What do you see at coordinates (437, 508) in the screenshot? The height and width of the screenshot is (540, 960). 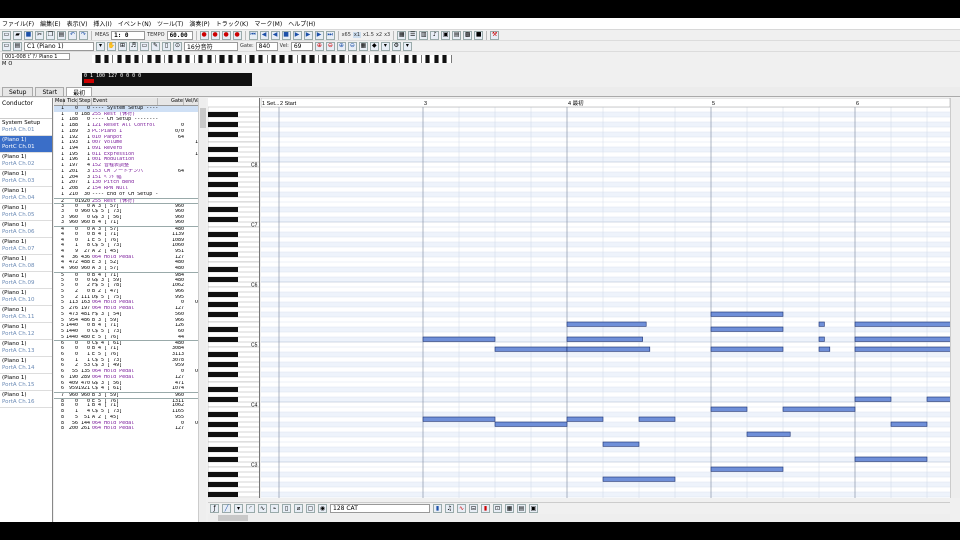 I see `bar-chart-icon: ▮` at bounding box center [437, 508].